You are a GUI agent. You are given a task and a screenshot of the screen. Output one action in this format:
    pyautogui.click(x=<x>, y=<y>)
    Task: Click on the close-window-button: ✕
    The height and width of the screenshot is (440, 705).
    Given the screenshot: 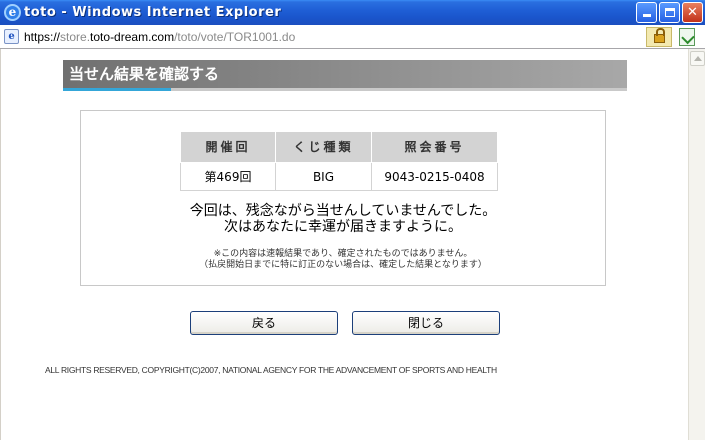 What is the action you would take?
    pyautogui.click(x=692, y=12)
    